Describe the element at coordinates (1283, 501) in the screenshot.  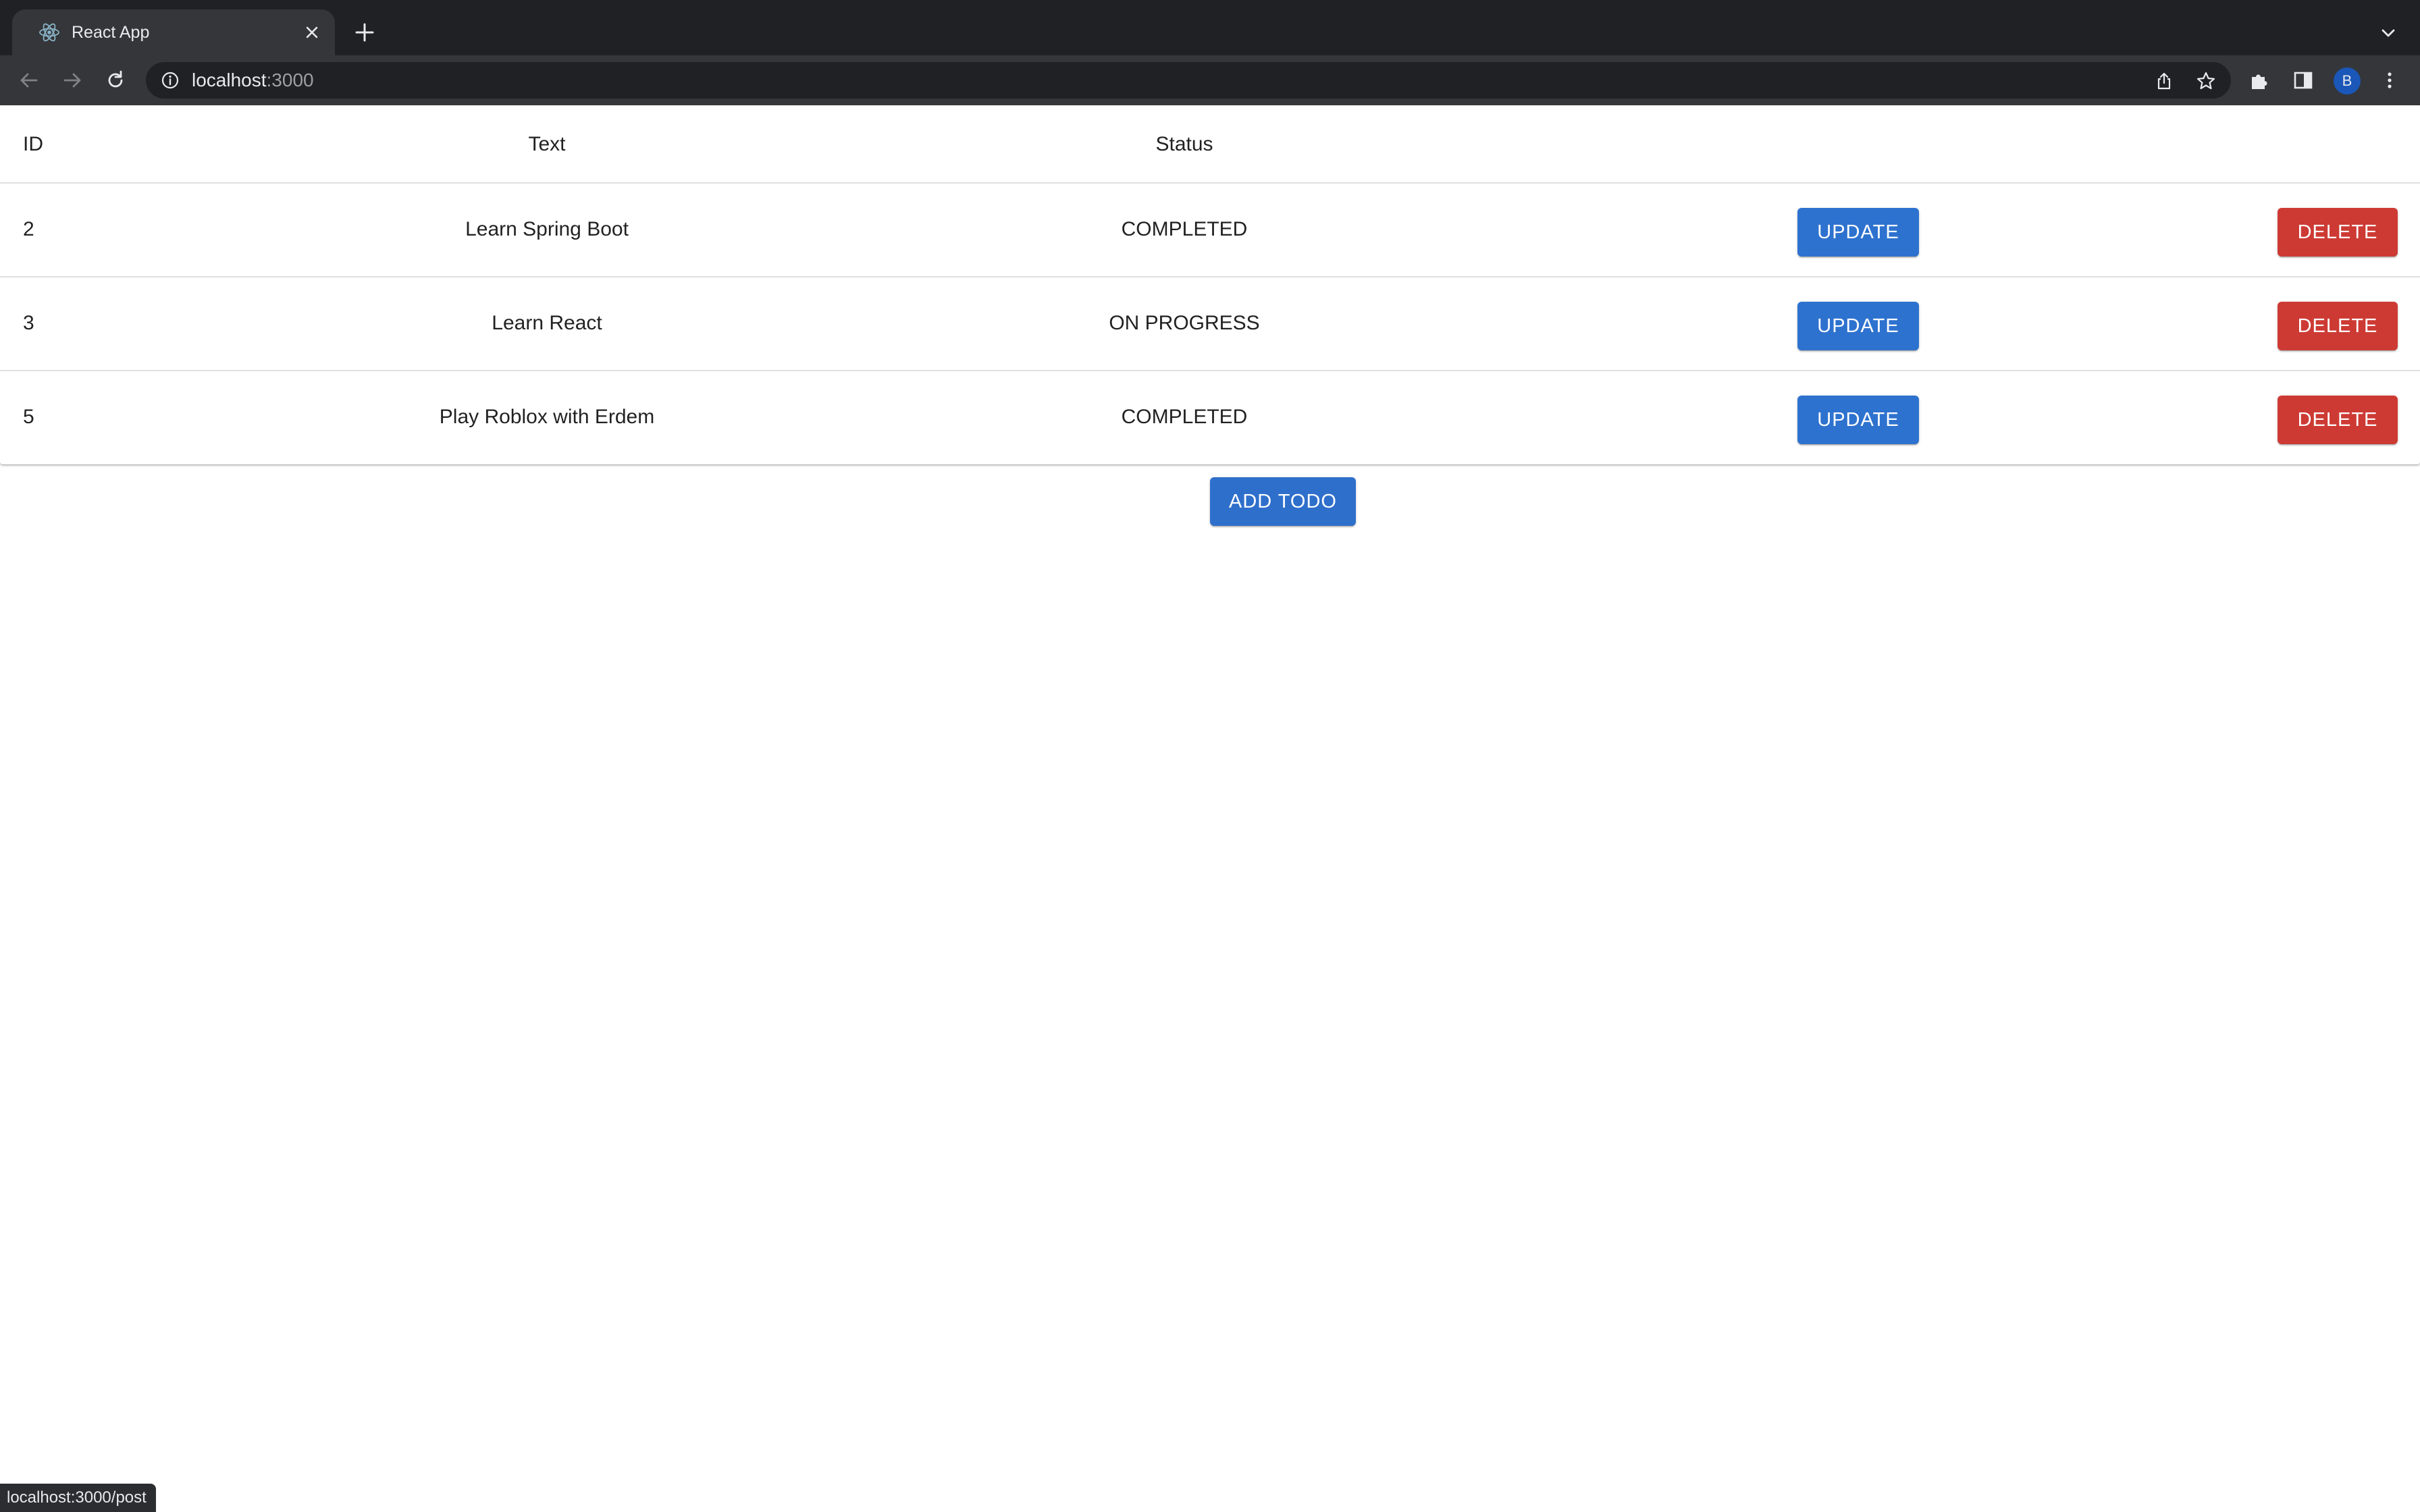
I see `add-todo-button: ADD TODO` at that location.